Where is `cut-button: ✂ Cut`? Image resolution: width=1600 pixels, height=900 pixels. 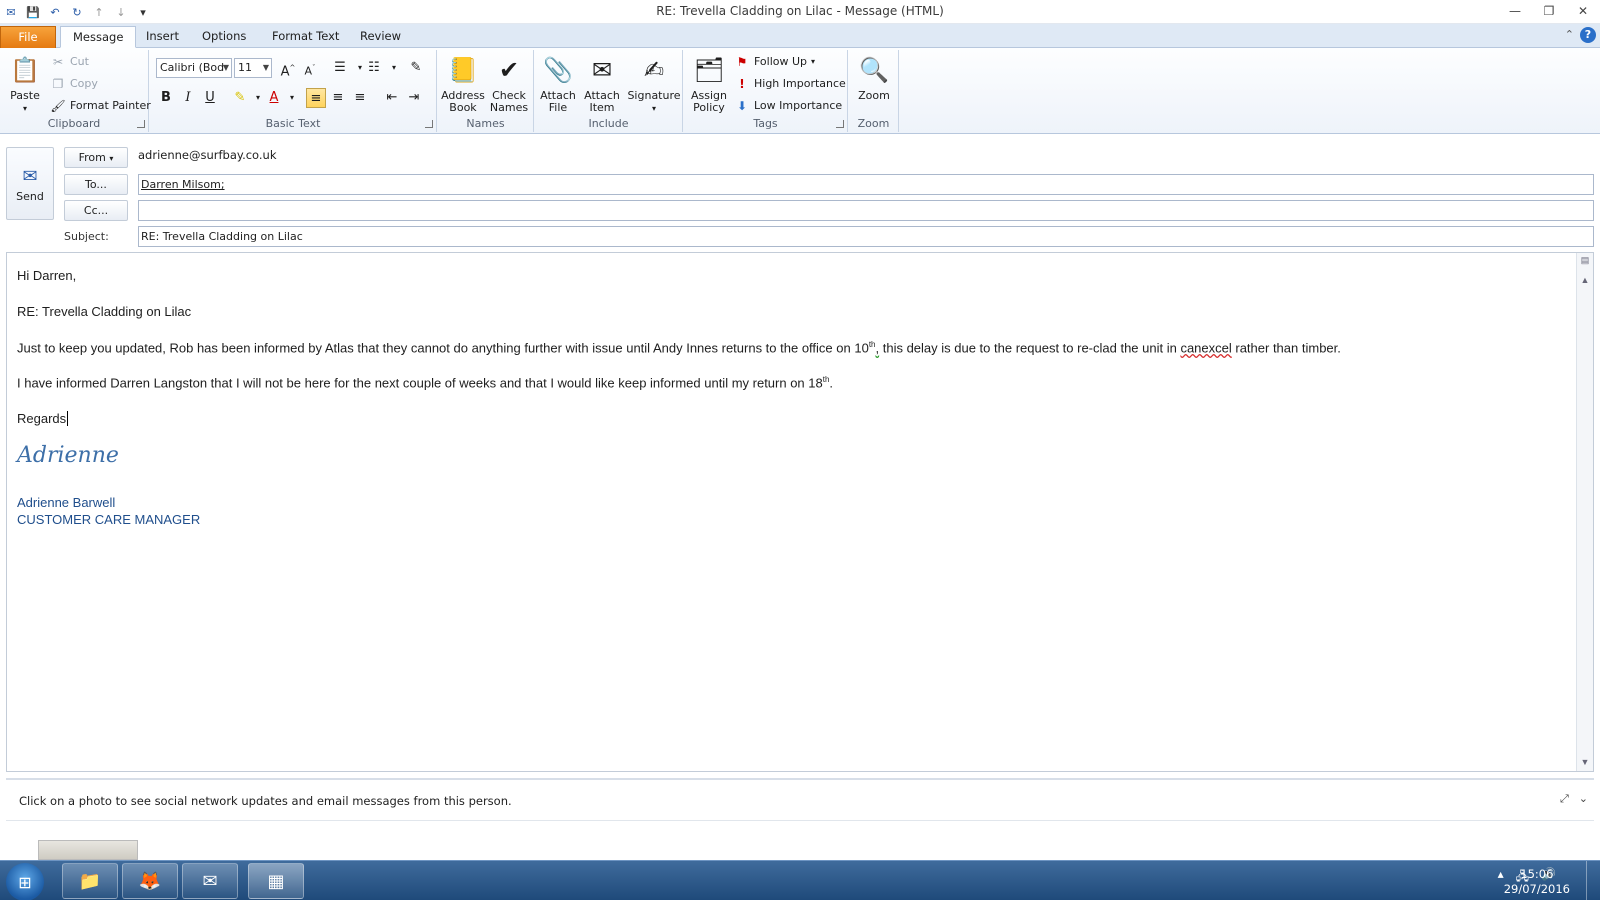
cut-button: ✂ Cut is located at coordinates (69, 62).